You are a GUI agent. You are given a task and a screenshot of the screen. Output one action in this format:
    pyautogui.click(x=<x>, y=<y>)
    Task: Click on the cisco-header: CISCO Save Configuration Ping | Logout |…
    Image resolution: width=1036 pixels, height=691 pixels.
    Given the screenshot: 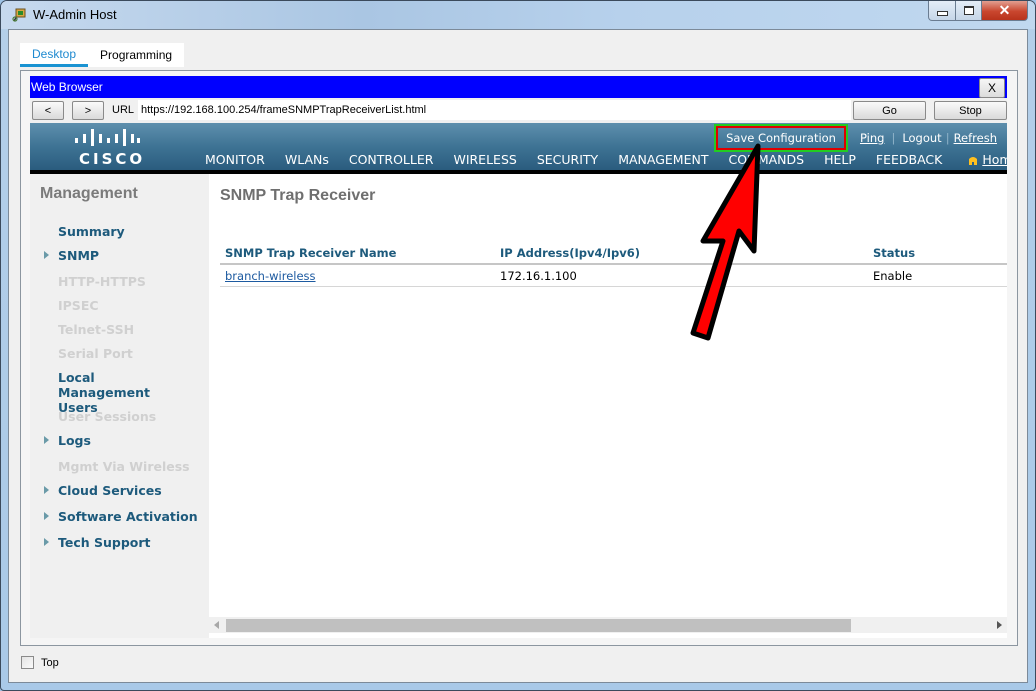 What is the action you would take?
    pyautogui.click(x=518, y=149)
    